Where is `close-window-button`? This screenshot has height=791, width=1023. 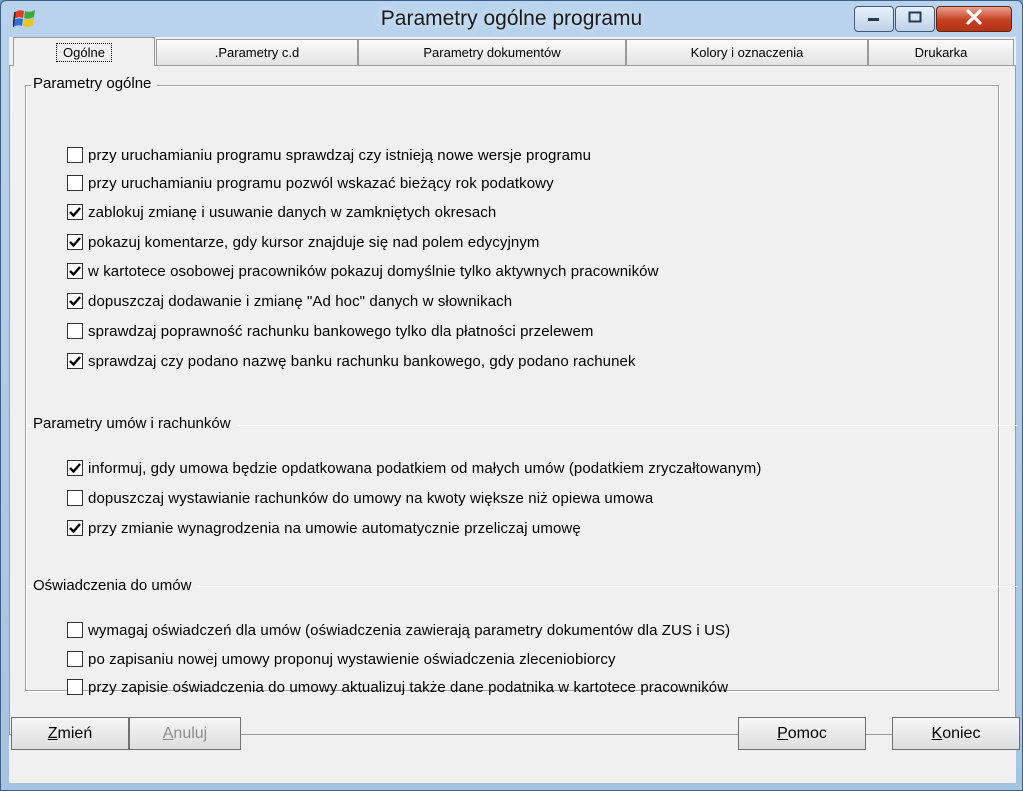 close-window-button is located at coordinates (974, 19).